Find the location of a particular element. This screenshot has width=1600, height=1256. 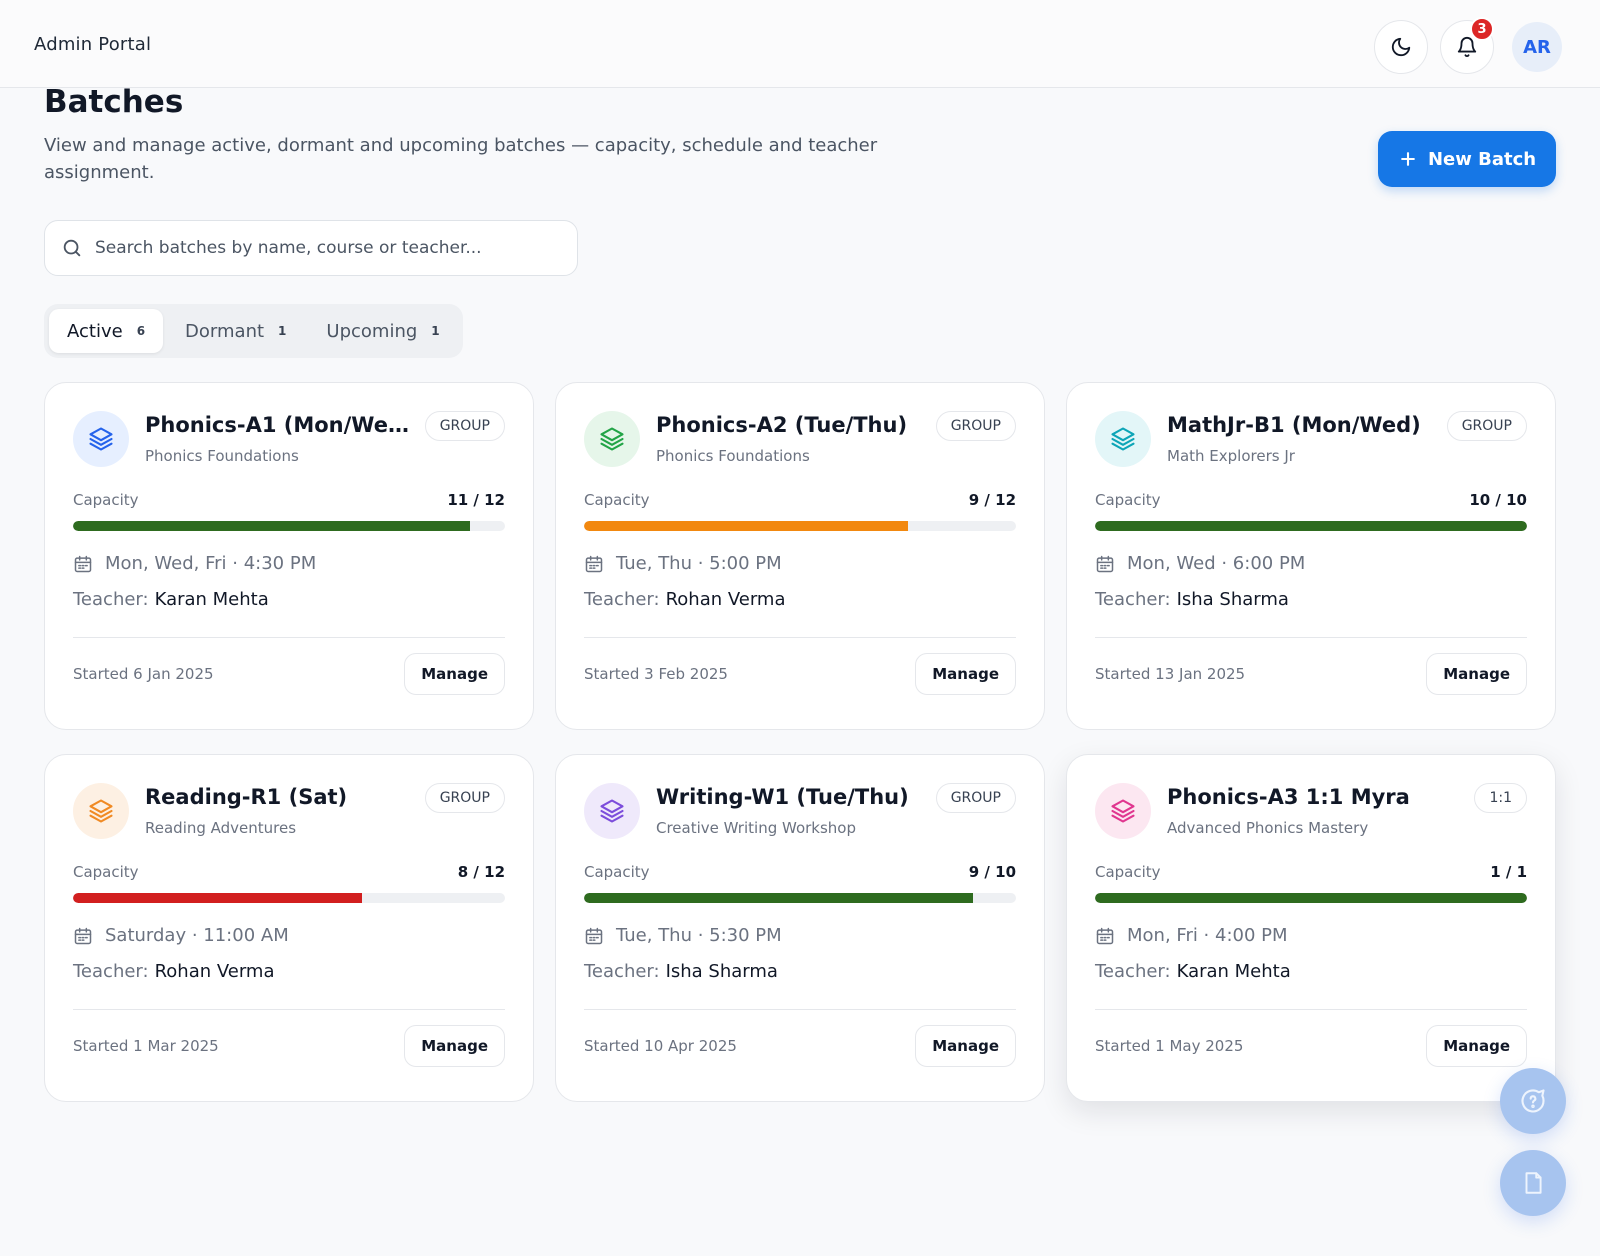

schedule-text: Tue, Thu · 5:30 PM is located at coordinates (699, 935).